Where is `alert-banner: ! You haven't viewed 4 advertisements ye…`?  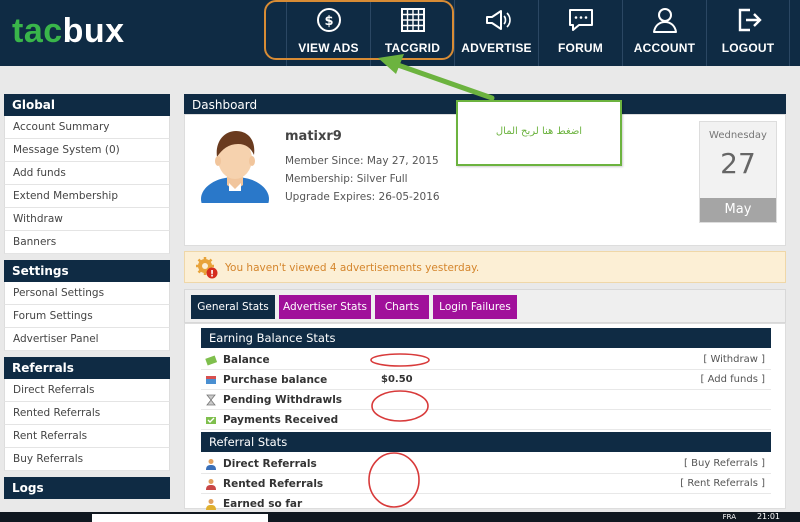
alert-banner: ! You haven't viewed 4 advertisements ye… is located at coordinates (485, 267).